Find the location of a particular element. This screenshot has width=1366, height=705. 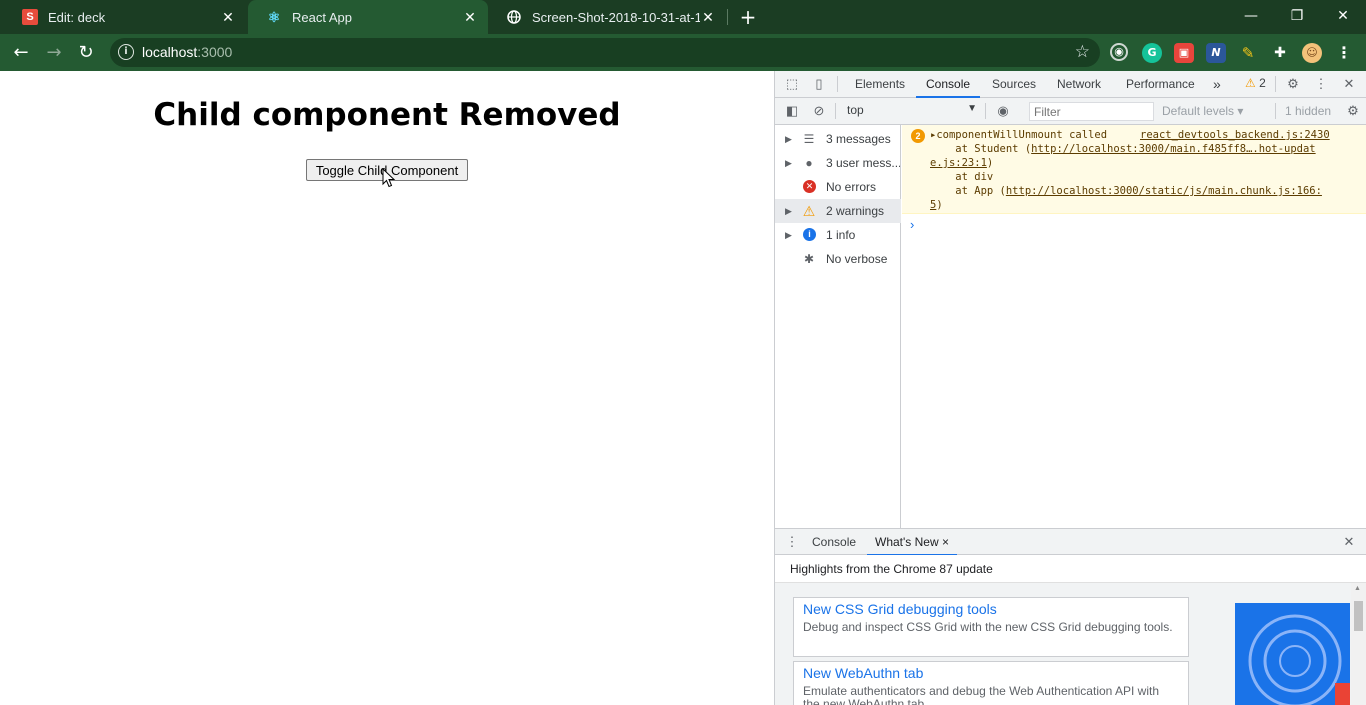

warnings-badge: ⚠ 2 is located at coordinates (1255, 83).